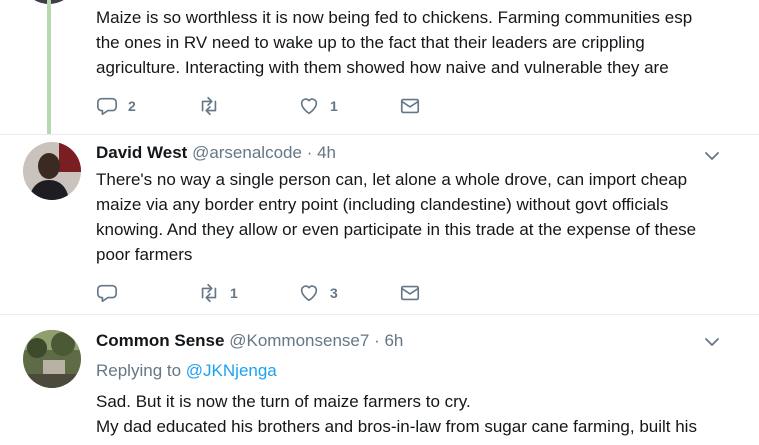 Image resolution: width=759 pixels, height=445 pixels. What do you see at coordinates (299, 340) in the screenshot?
I see `user-handle: @Kommonsense7` at bounding box center [299, 340].